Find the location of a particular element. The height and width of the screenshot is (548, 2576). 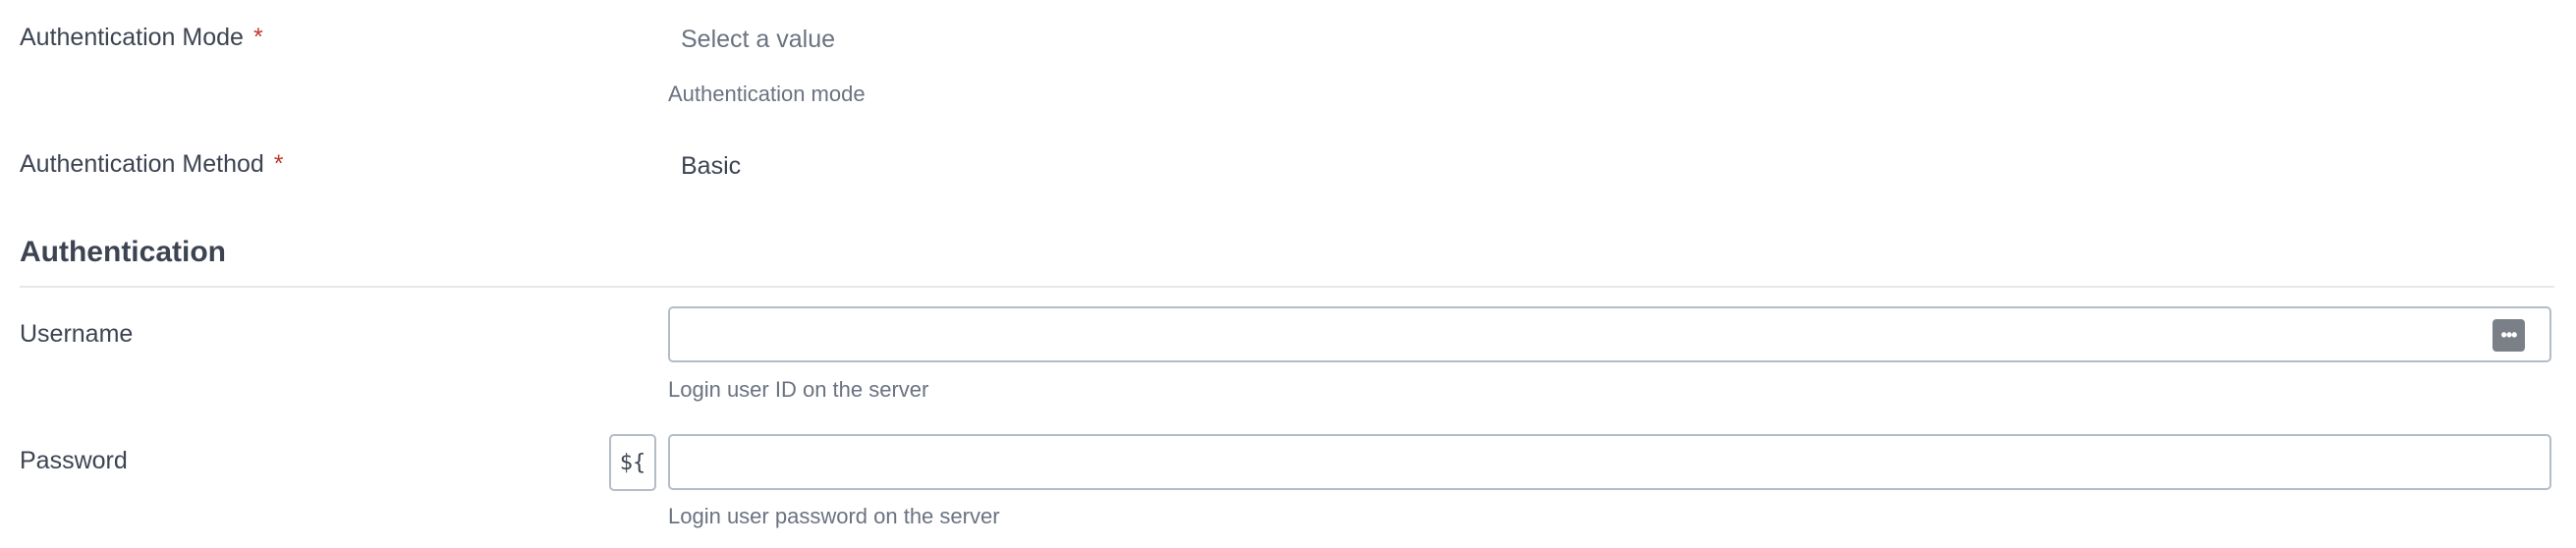

section-divider is located at coordinates (1287, 287).